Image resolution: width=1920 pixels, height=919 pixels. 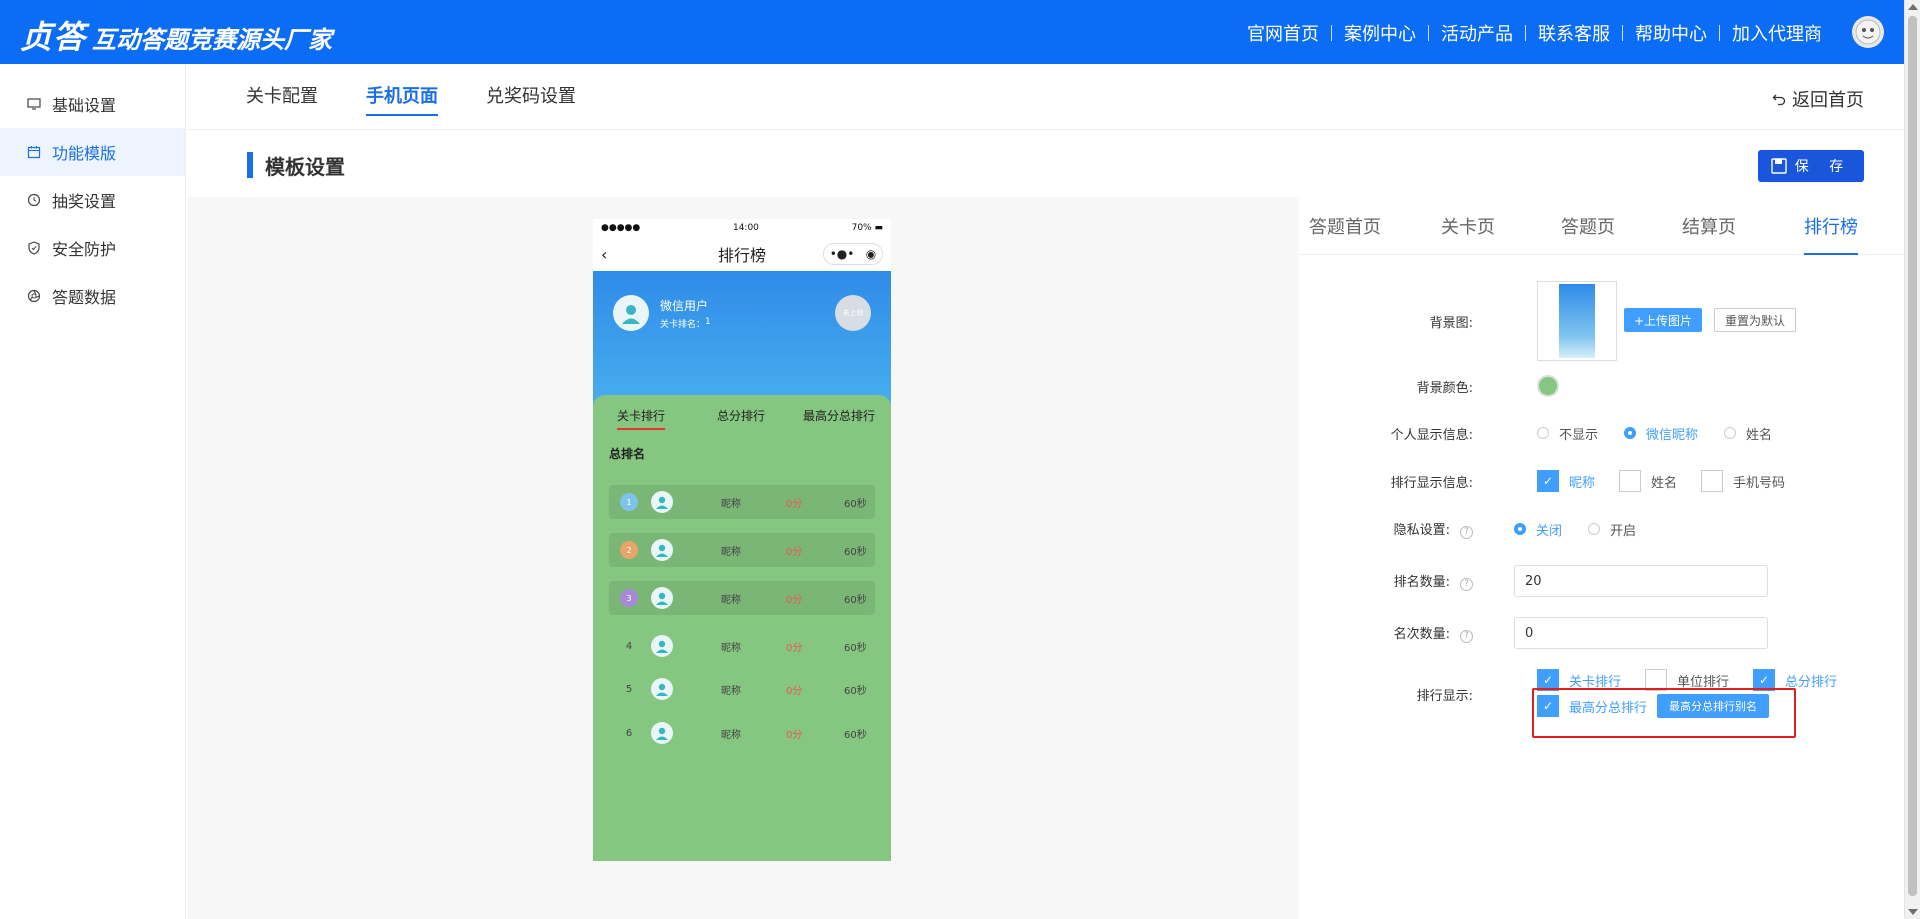 I want to click on radio-privacy-off: 关闭, so click(x=1538, y=529).